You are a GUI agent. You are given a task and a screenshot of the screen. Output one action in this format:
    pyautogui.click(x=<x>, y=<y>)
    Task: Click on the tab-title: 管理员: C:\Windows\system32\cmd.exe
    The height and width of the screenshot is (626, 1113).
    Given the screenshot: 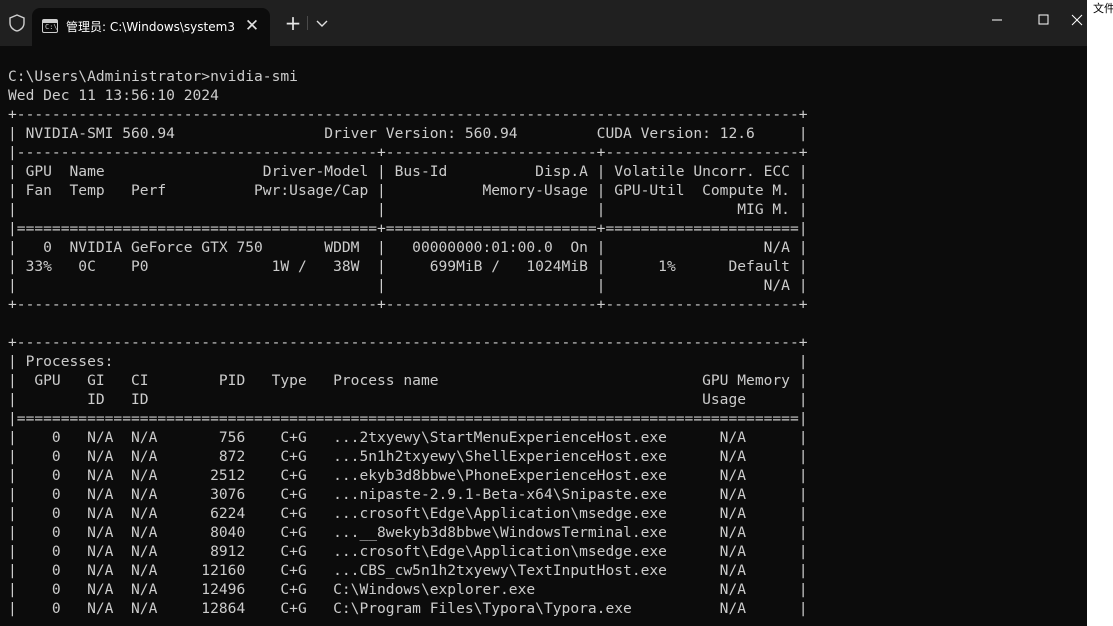 What is the action you would take?
    pyautogui.click(x=150, y=27)
    